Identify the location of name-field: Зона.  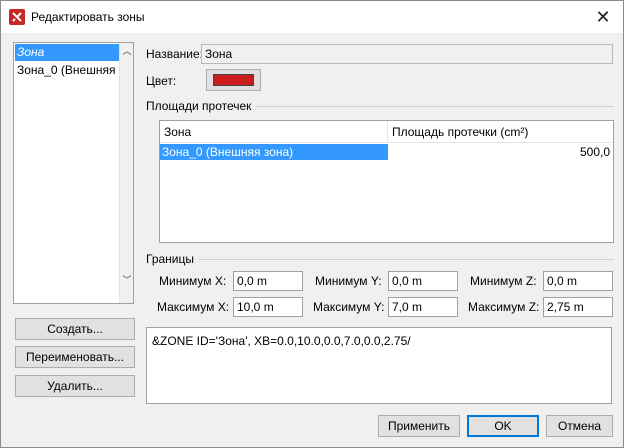
(407, 54).